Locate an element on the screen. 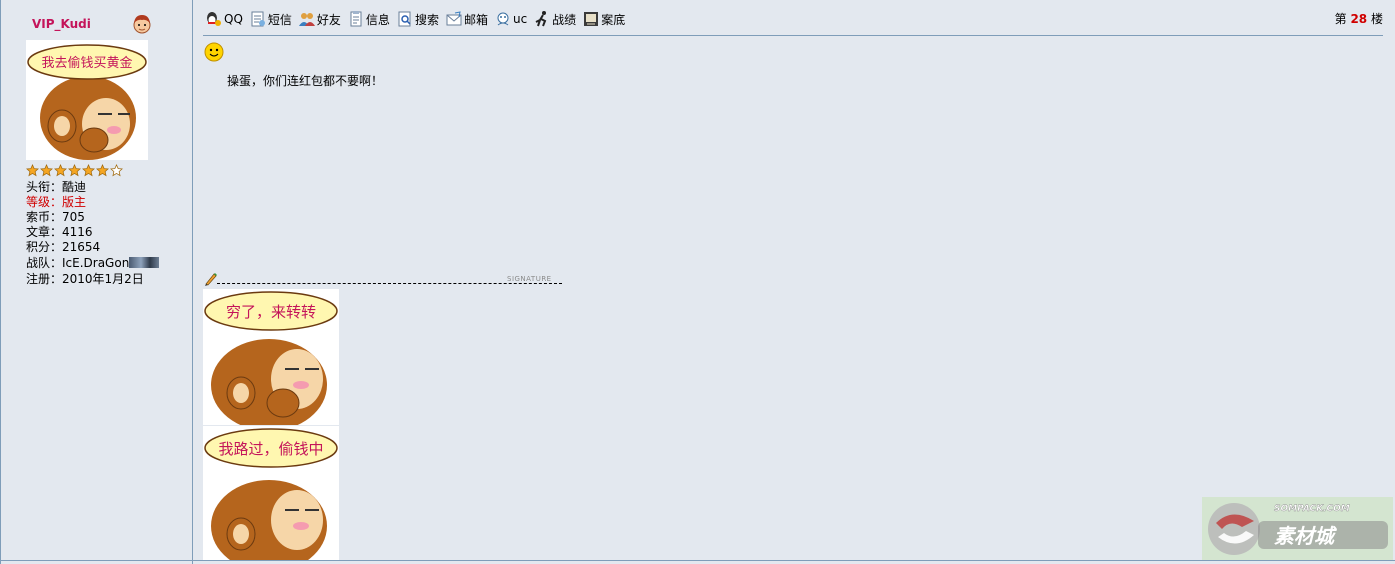 This screenshot has width=1395, height=564. signature-bubble-1: 穷了，来转转 is located at coordinates (271, 312).